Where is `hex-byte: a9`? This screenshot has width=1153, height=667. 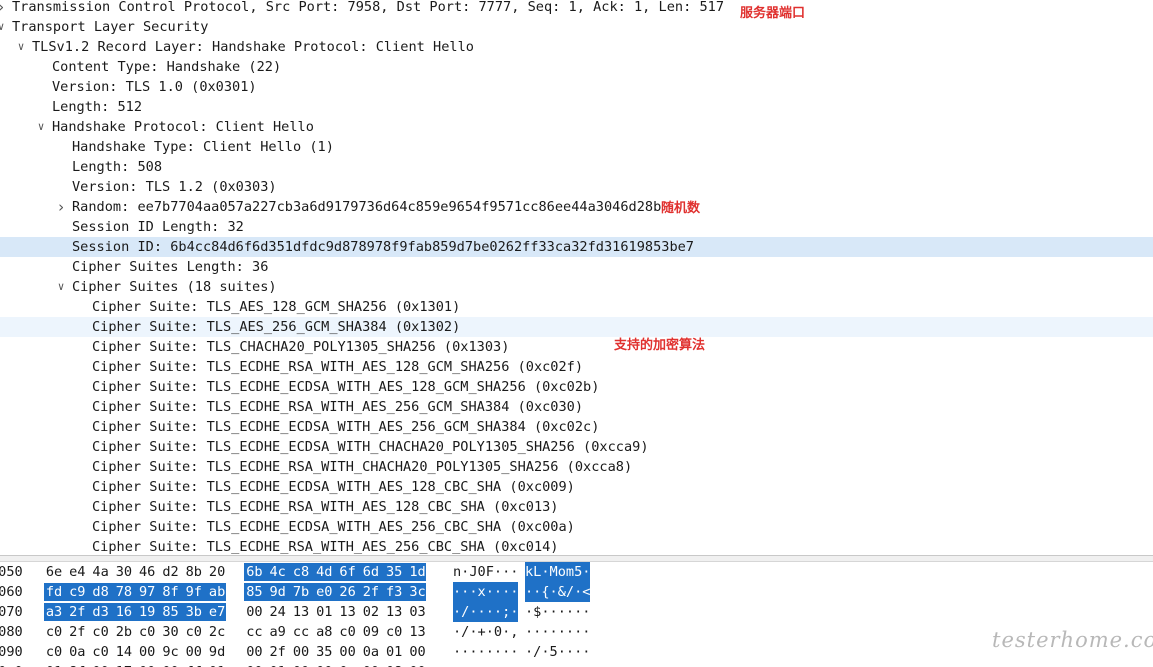 hex-byte: a9 is located at coordinates (278, 632).